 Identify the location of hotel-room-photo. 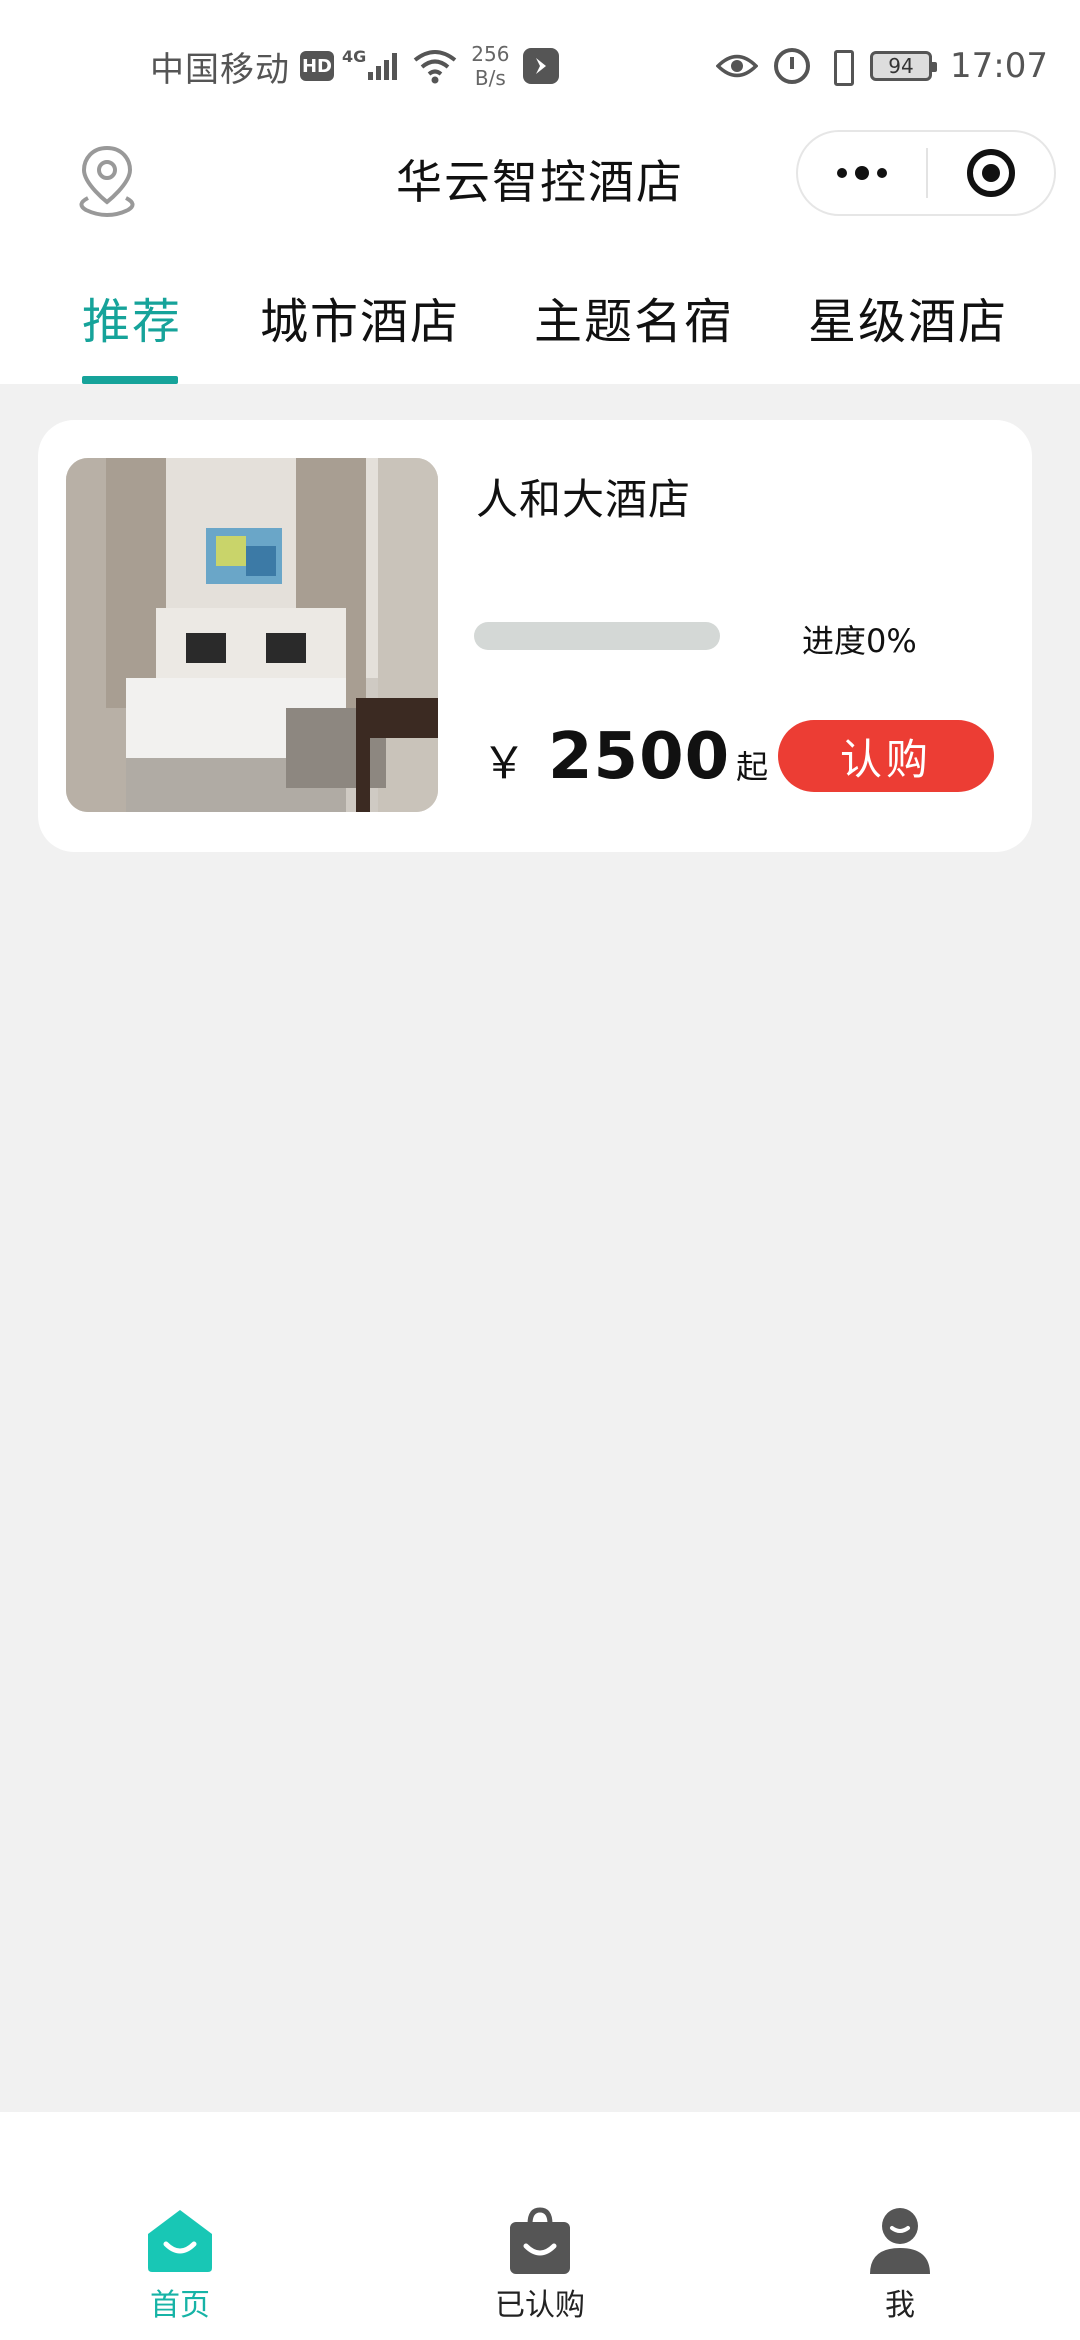
(252, 635).